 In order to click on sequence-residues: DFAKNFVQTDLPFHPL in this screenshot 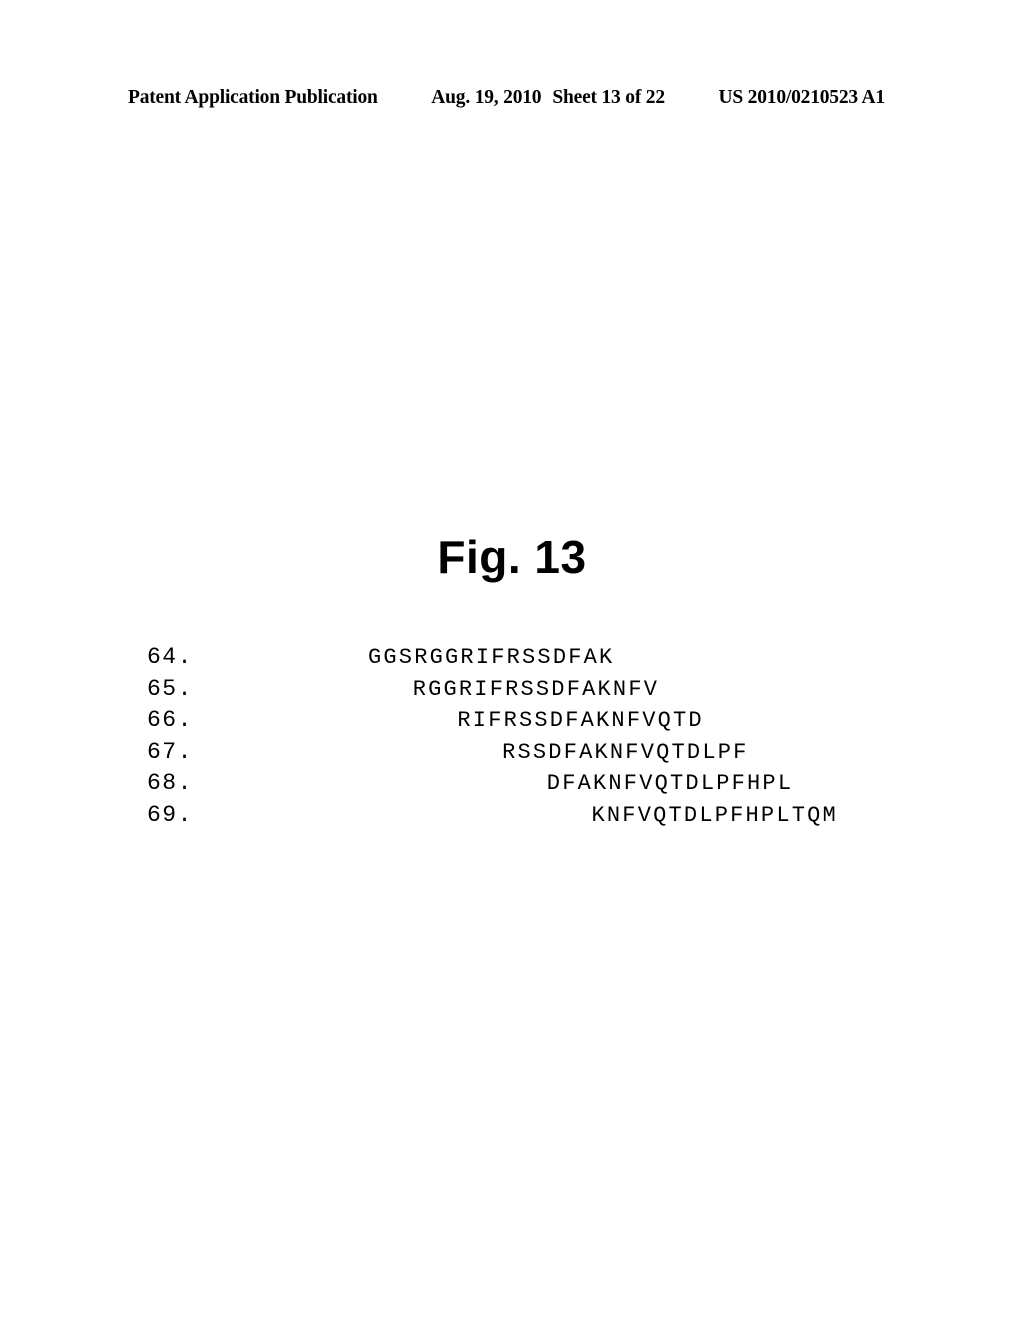, I will do `click(670, 783)`.